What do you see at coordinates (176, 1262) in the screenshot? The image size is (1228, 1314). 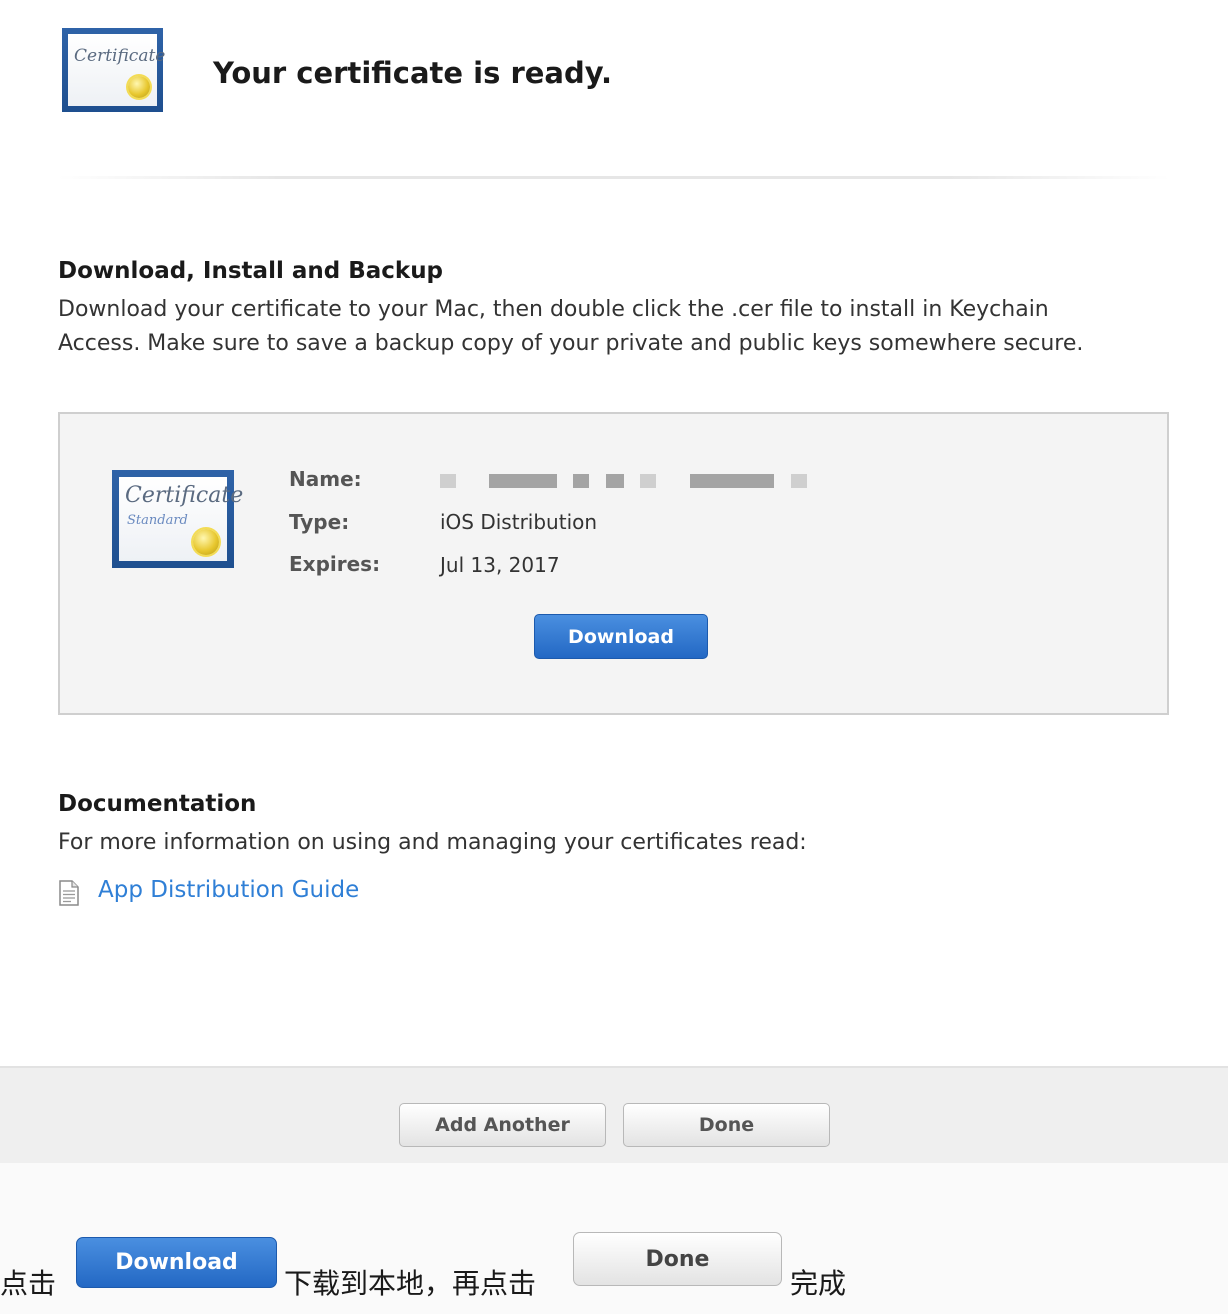 I see `caption-download-button: Download` at bounding box center [176, 1262].